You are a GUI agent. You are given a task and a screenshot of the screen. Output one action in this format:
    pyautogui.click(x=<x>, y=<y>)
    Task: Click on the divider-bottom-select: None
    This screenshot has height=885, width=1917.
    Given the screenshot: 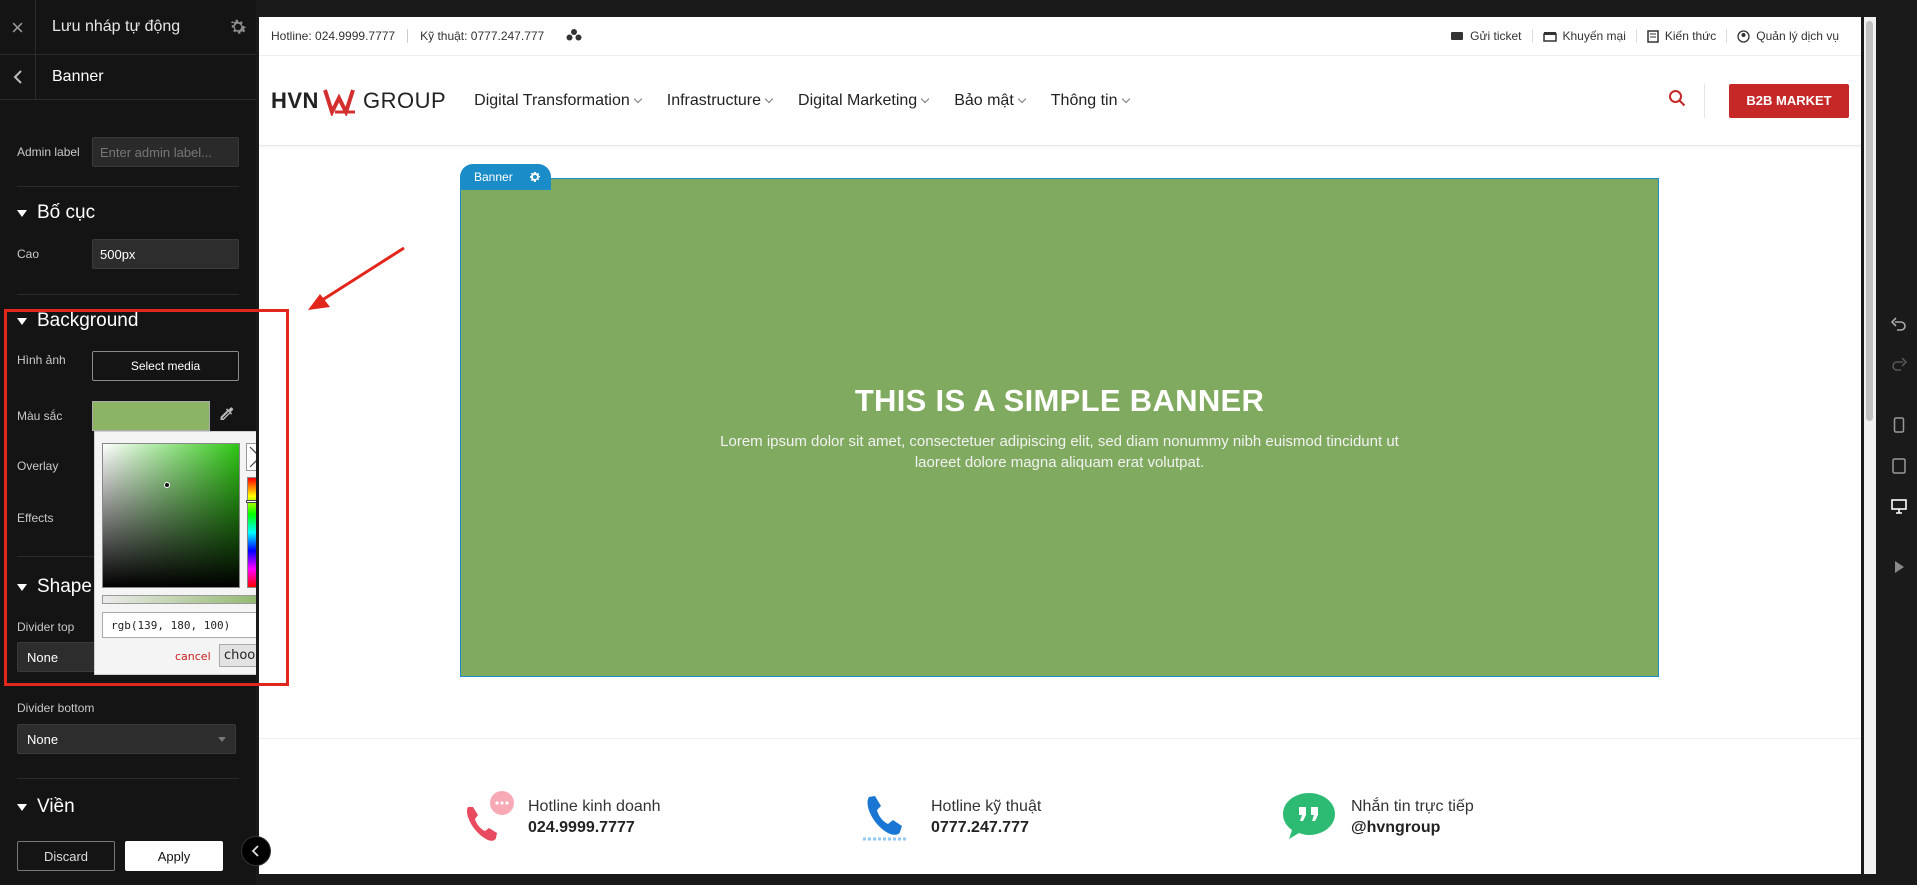 What is the action you would take?
    pyautogui.click(x=126, y=739)
    